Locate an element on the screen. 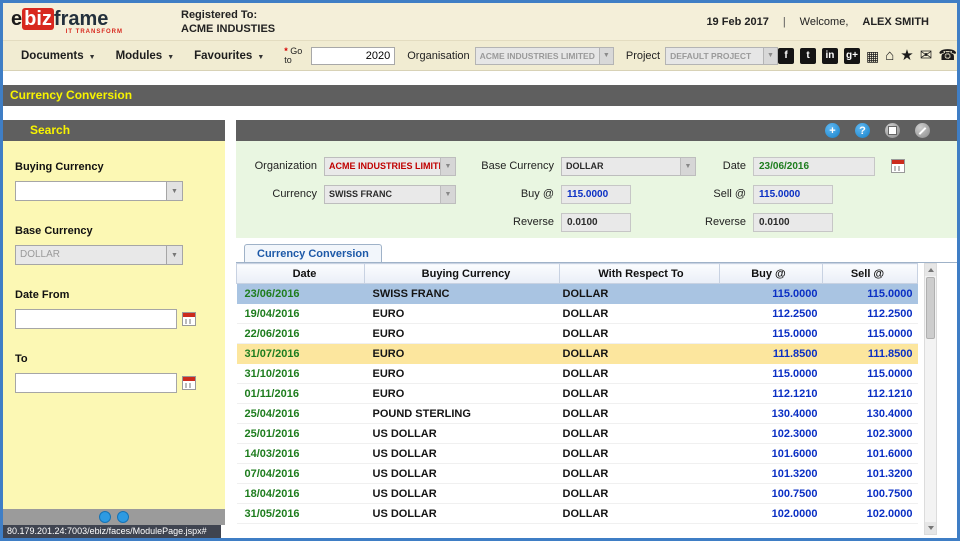 The image size is (960, 541). cell-date: 31/07/2016 is located at coordinates (300, 353).